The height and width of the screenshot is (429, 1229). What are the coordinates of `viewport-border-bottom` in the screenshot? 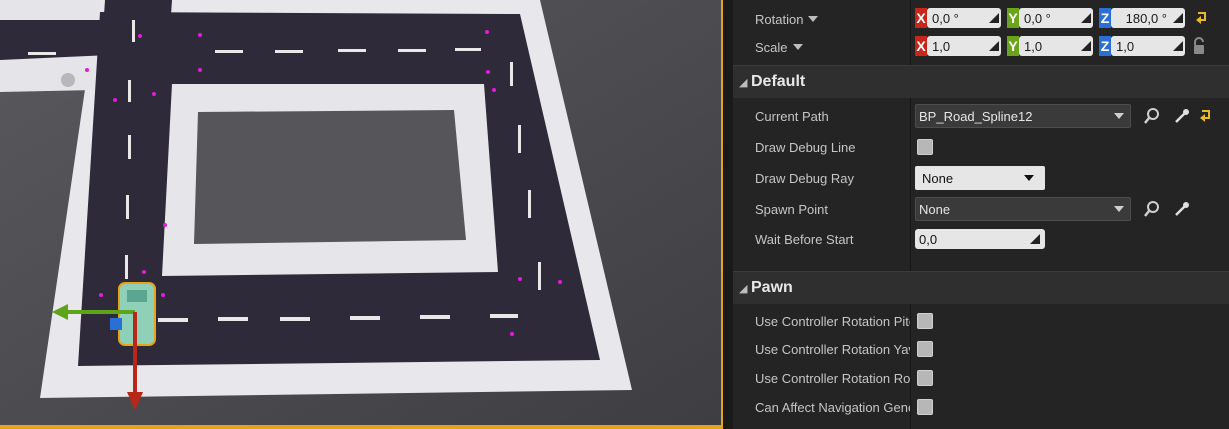 It's located at (361, 427).